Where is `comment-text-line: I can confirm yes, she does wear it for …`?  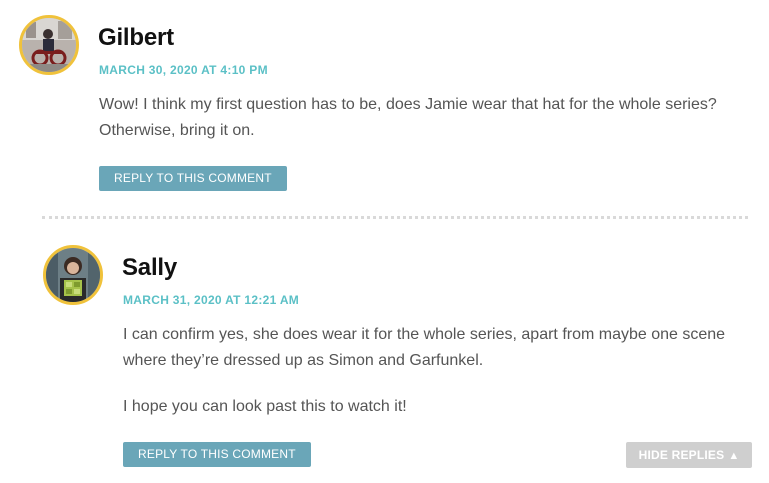 comment-text-line: I can confirm yes, she does wear it for … is located at coordinates (424, 334).